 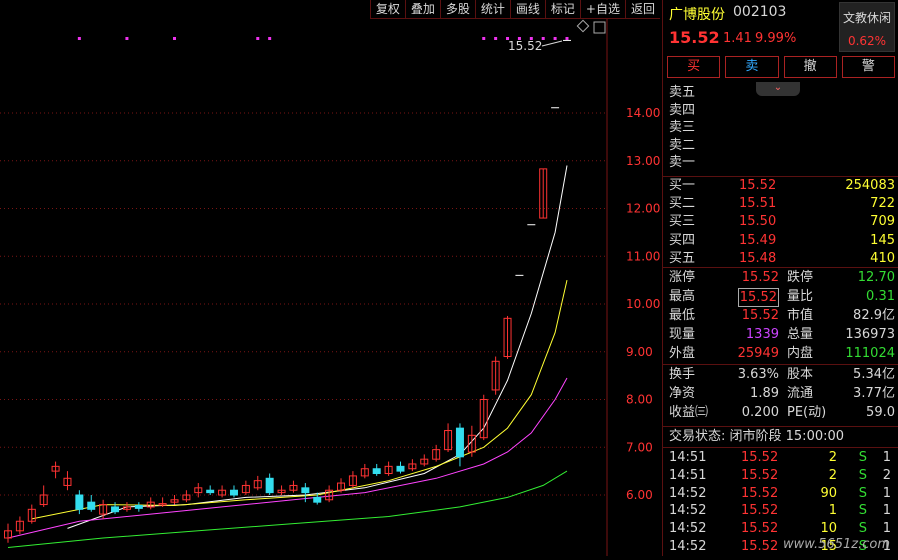 I want to click on level-label: 买四, so click(x=682, y=240).